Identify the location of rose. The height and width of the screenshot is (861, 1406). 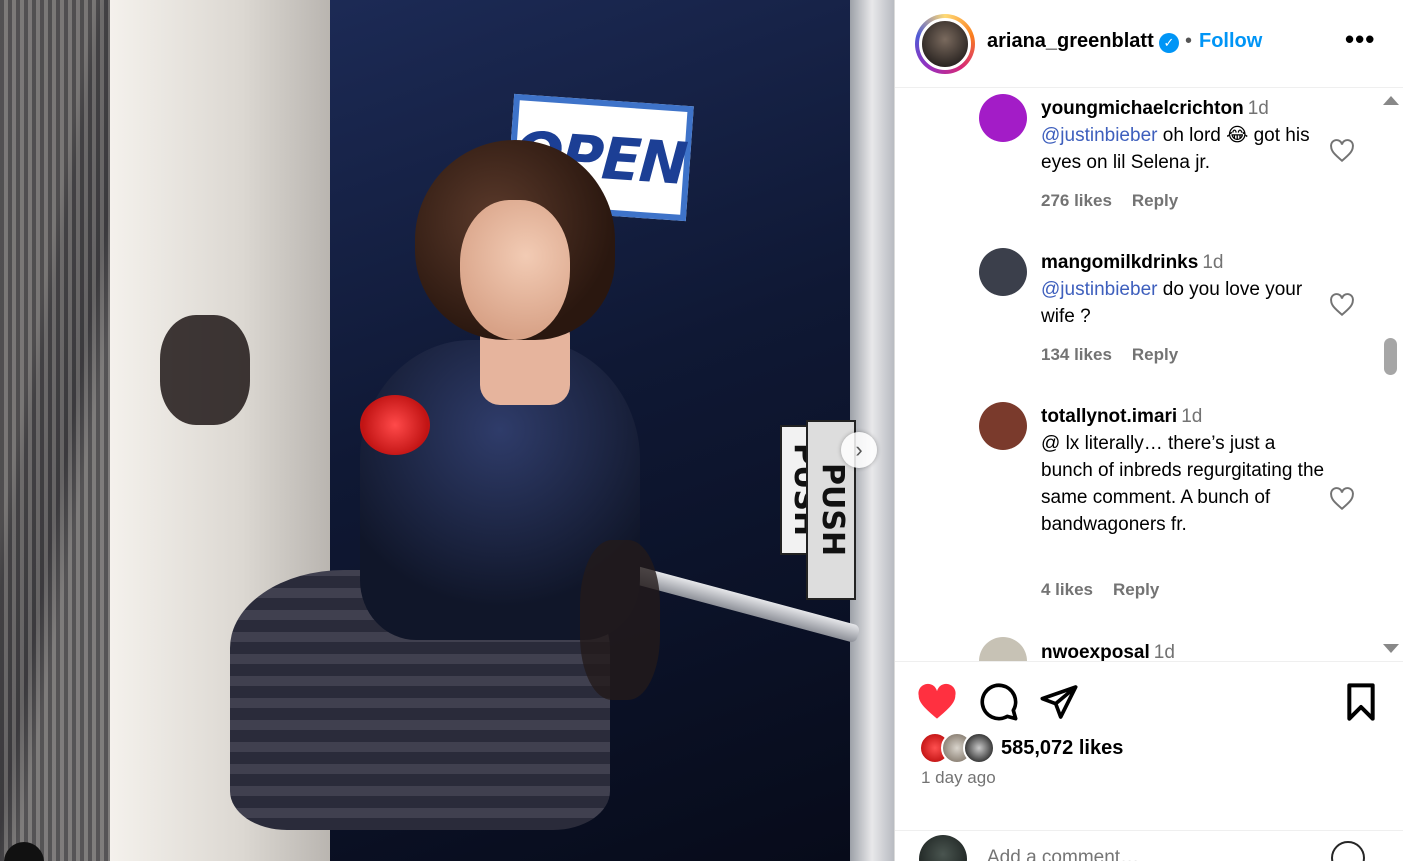
(395, 425).